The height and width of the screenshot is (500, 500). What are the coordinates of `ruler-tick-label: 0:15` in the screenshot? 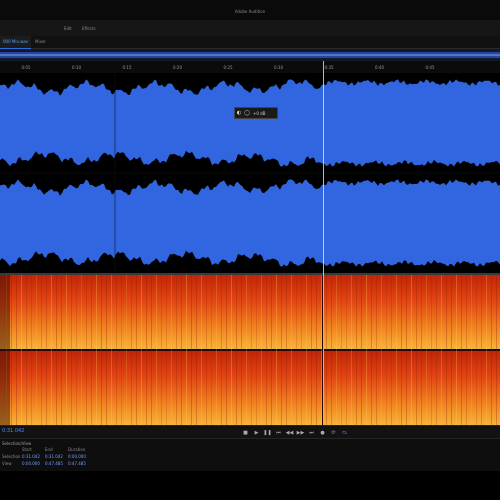 It's located at (127, 67).